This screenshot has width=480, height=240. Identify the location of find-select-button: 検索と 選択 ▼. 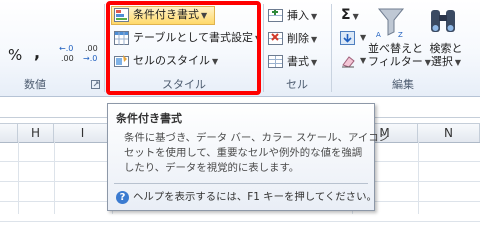
(446, 55).